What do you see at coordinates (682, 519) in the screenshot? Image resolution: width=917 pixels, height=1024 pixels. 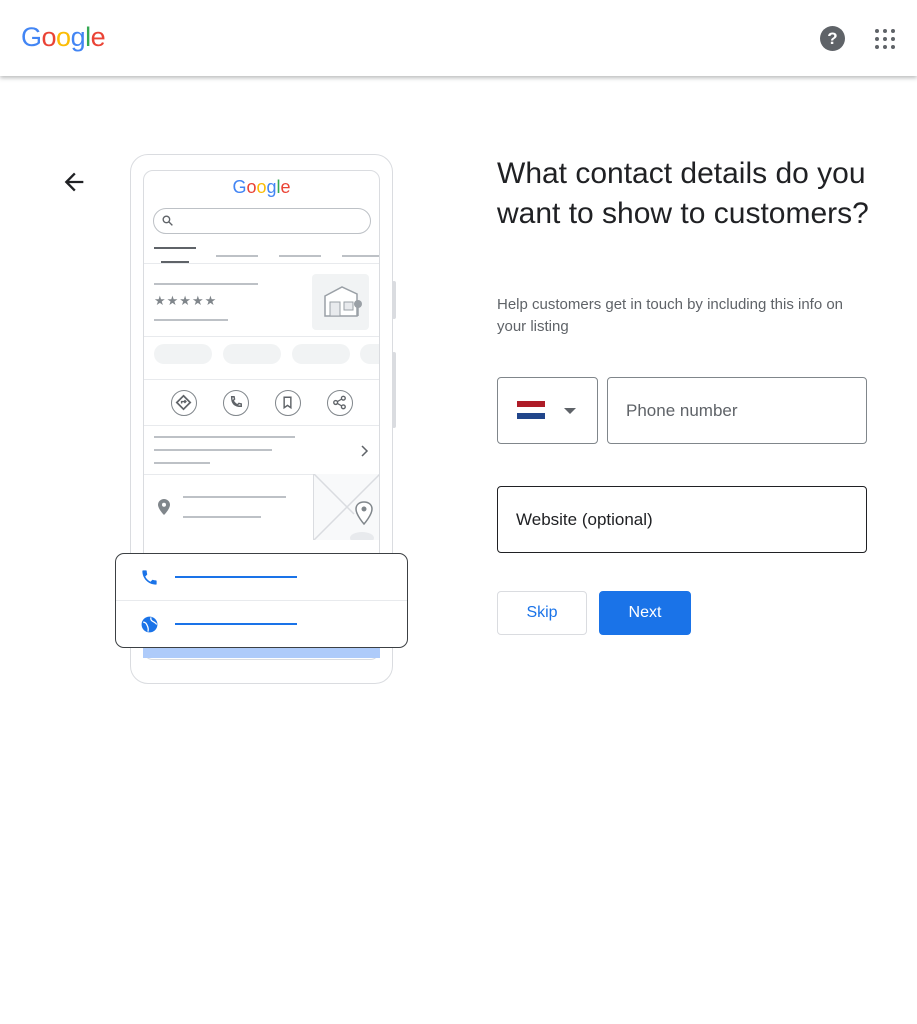 I see `website-input` at bounding box center [682, 519].